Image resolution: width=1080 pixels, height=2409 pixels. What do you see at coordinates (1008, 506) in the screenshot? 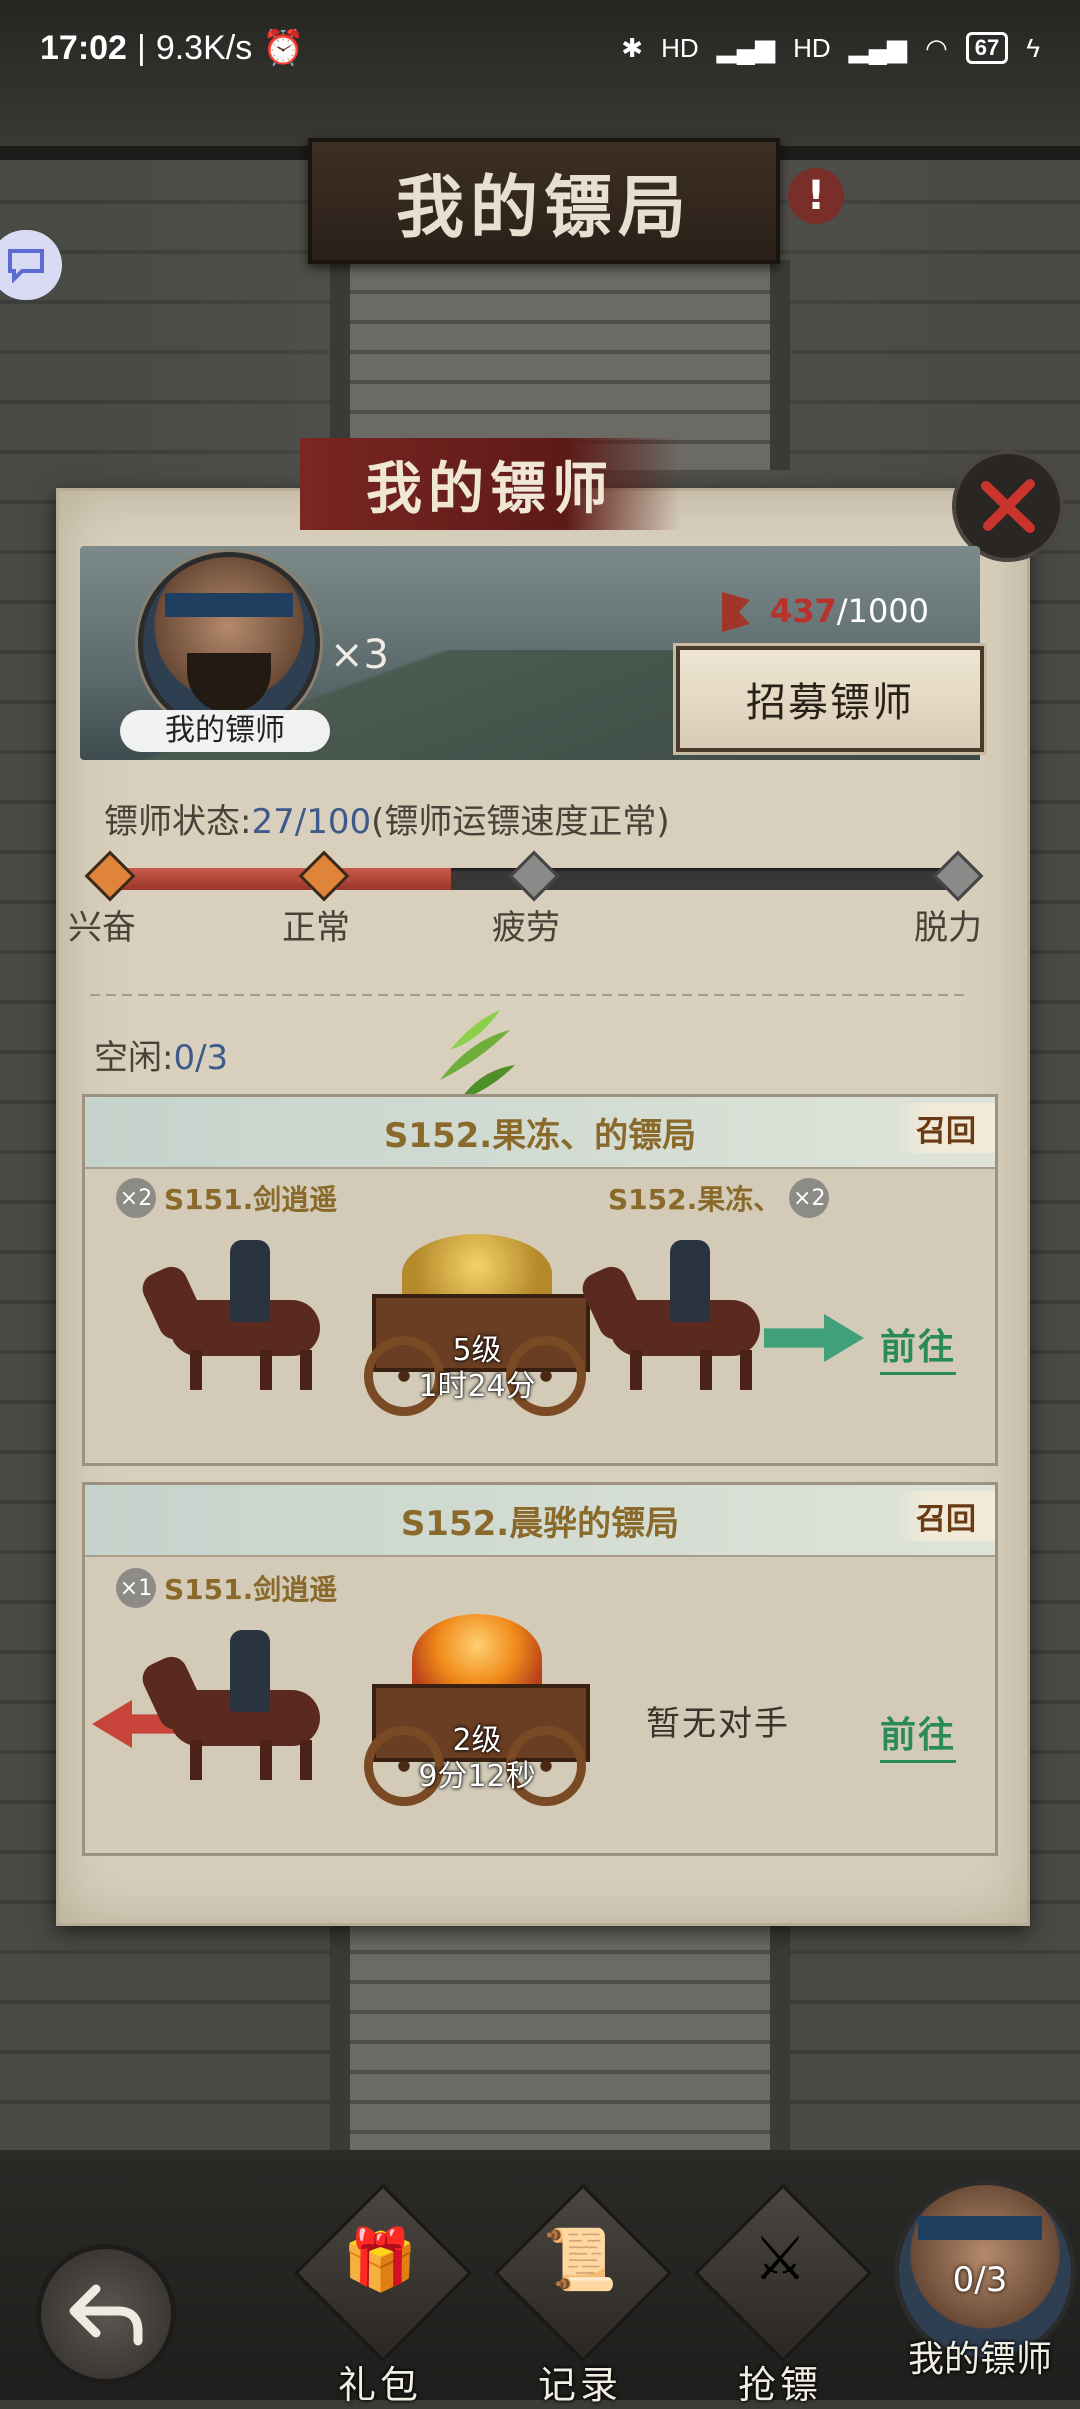
I see `close-icon` at bounding box center [1008, 506].